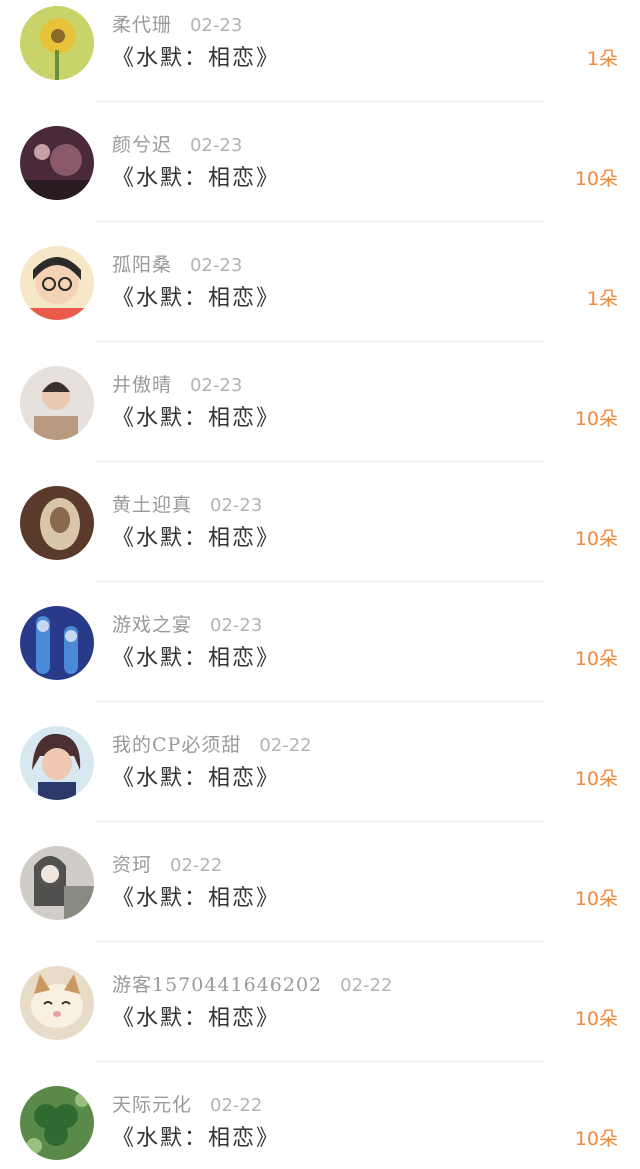 Image resolution: width=640 pixels, height=1169 pixels. Describe the element at coordinates (320, 60) in the screenshot. I see `list-item: 柔代珊 02-23 《水默：相恋》 1朵` at that location.